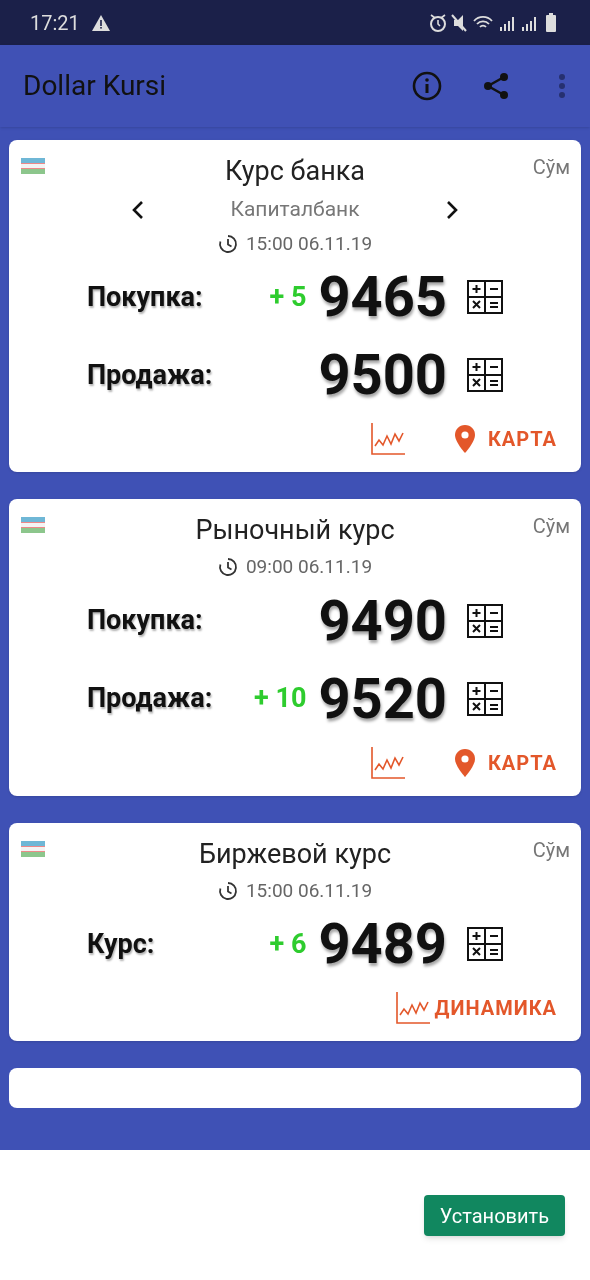 This screenshot has width=590, height=1280. I want to click on rate-value: 9520, so click(382, 699).